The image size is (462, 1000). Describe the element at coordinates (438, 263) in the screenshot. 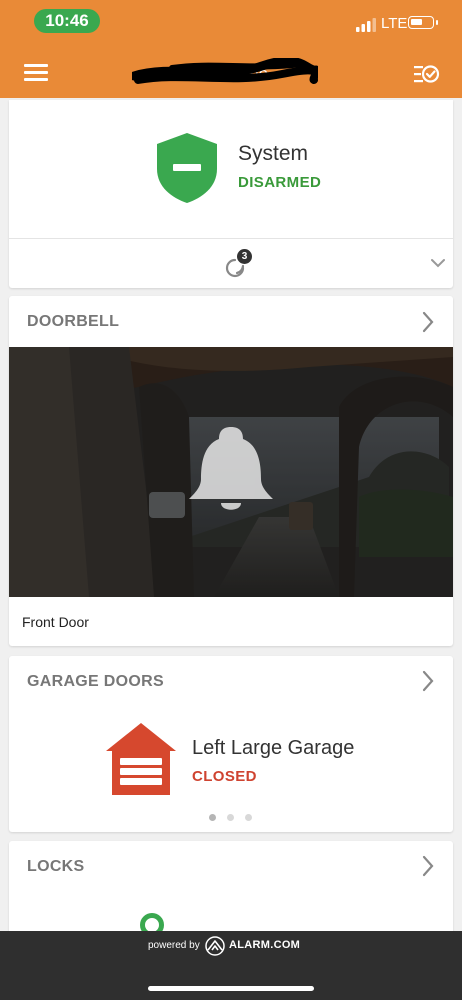

I see `chevron-down-icon` at that location.